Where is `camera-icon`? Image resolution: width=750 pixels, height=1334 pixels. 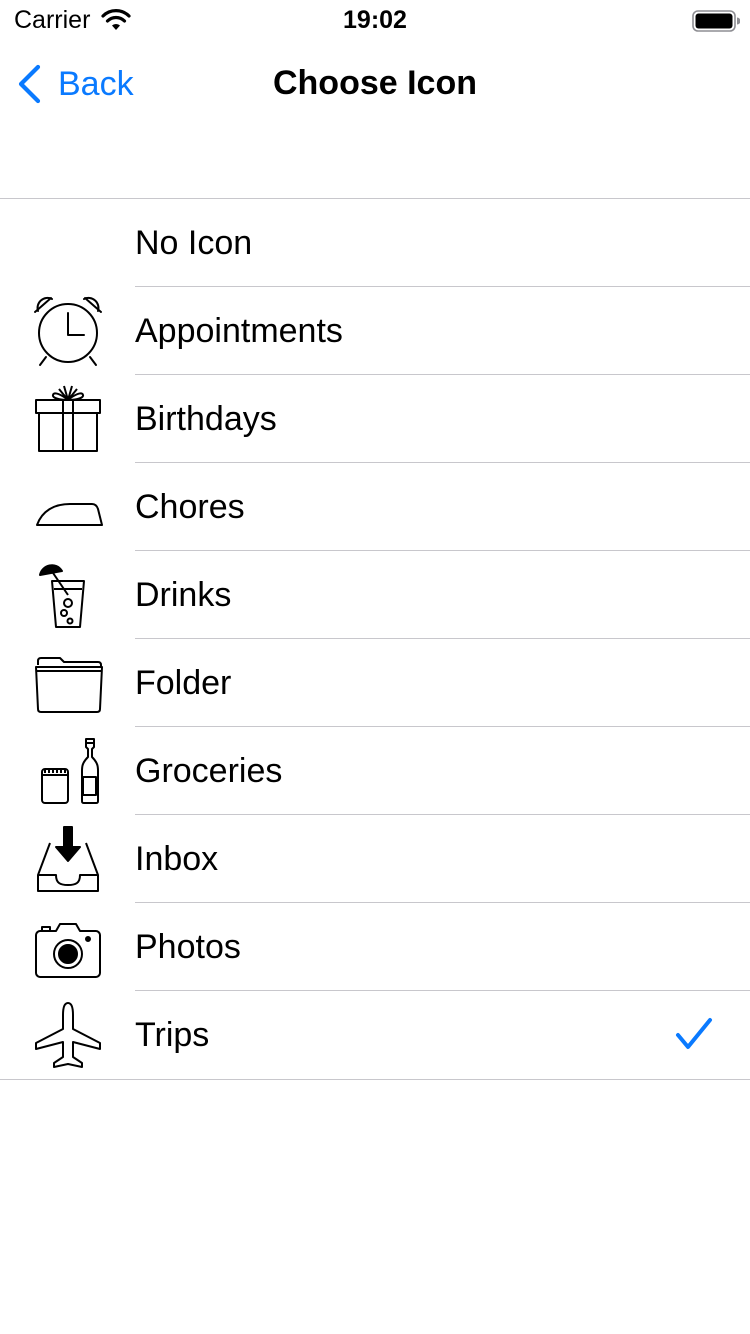
camera-icon is located at coordinates (68, 950).